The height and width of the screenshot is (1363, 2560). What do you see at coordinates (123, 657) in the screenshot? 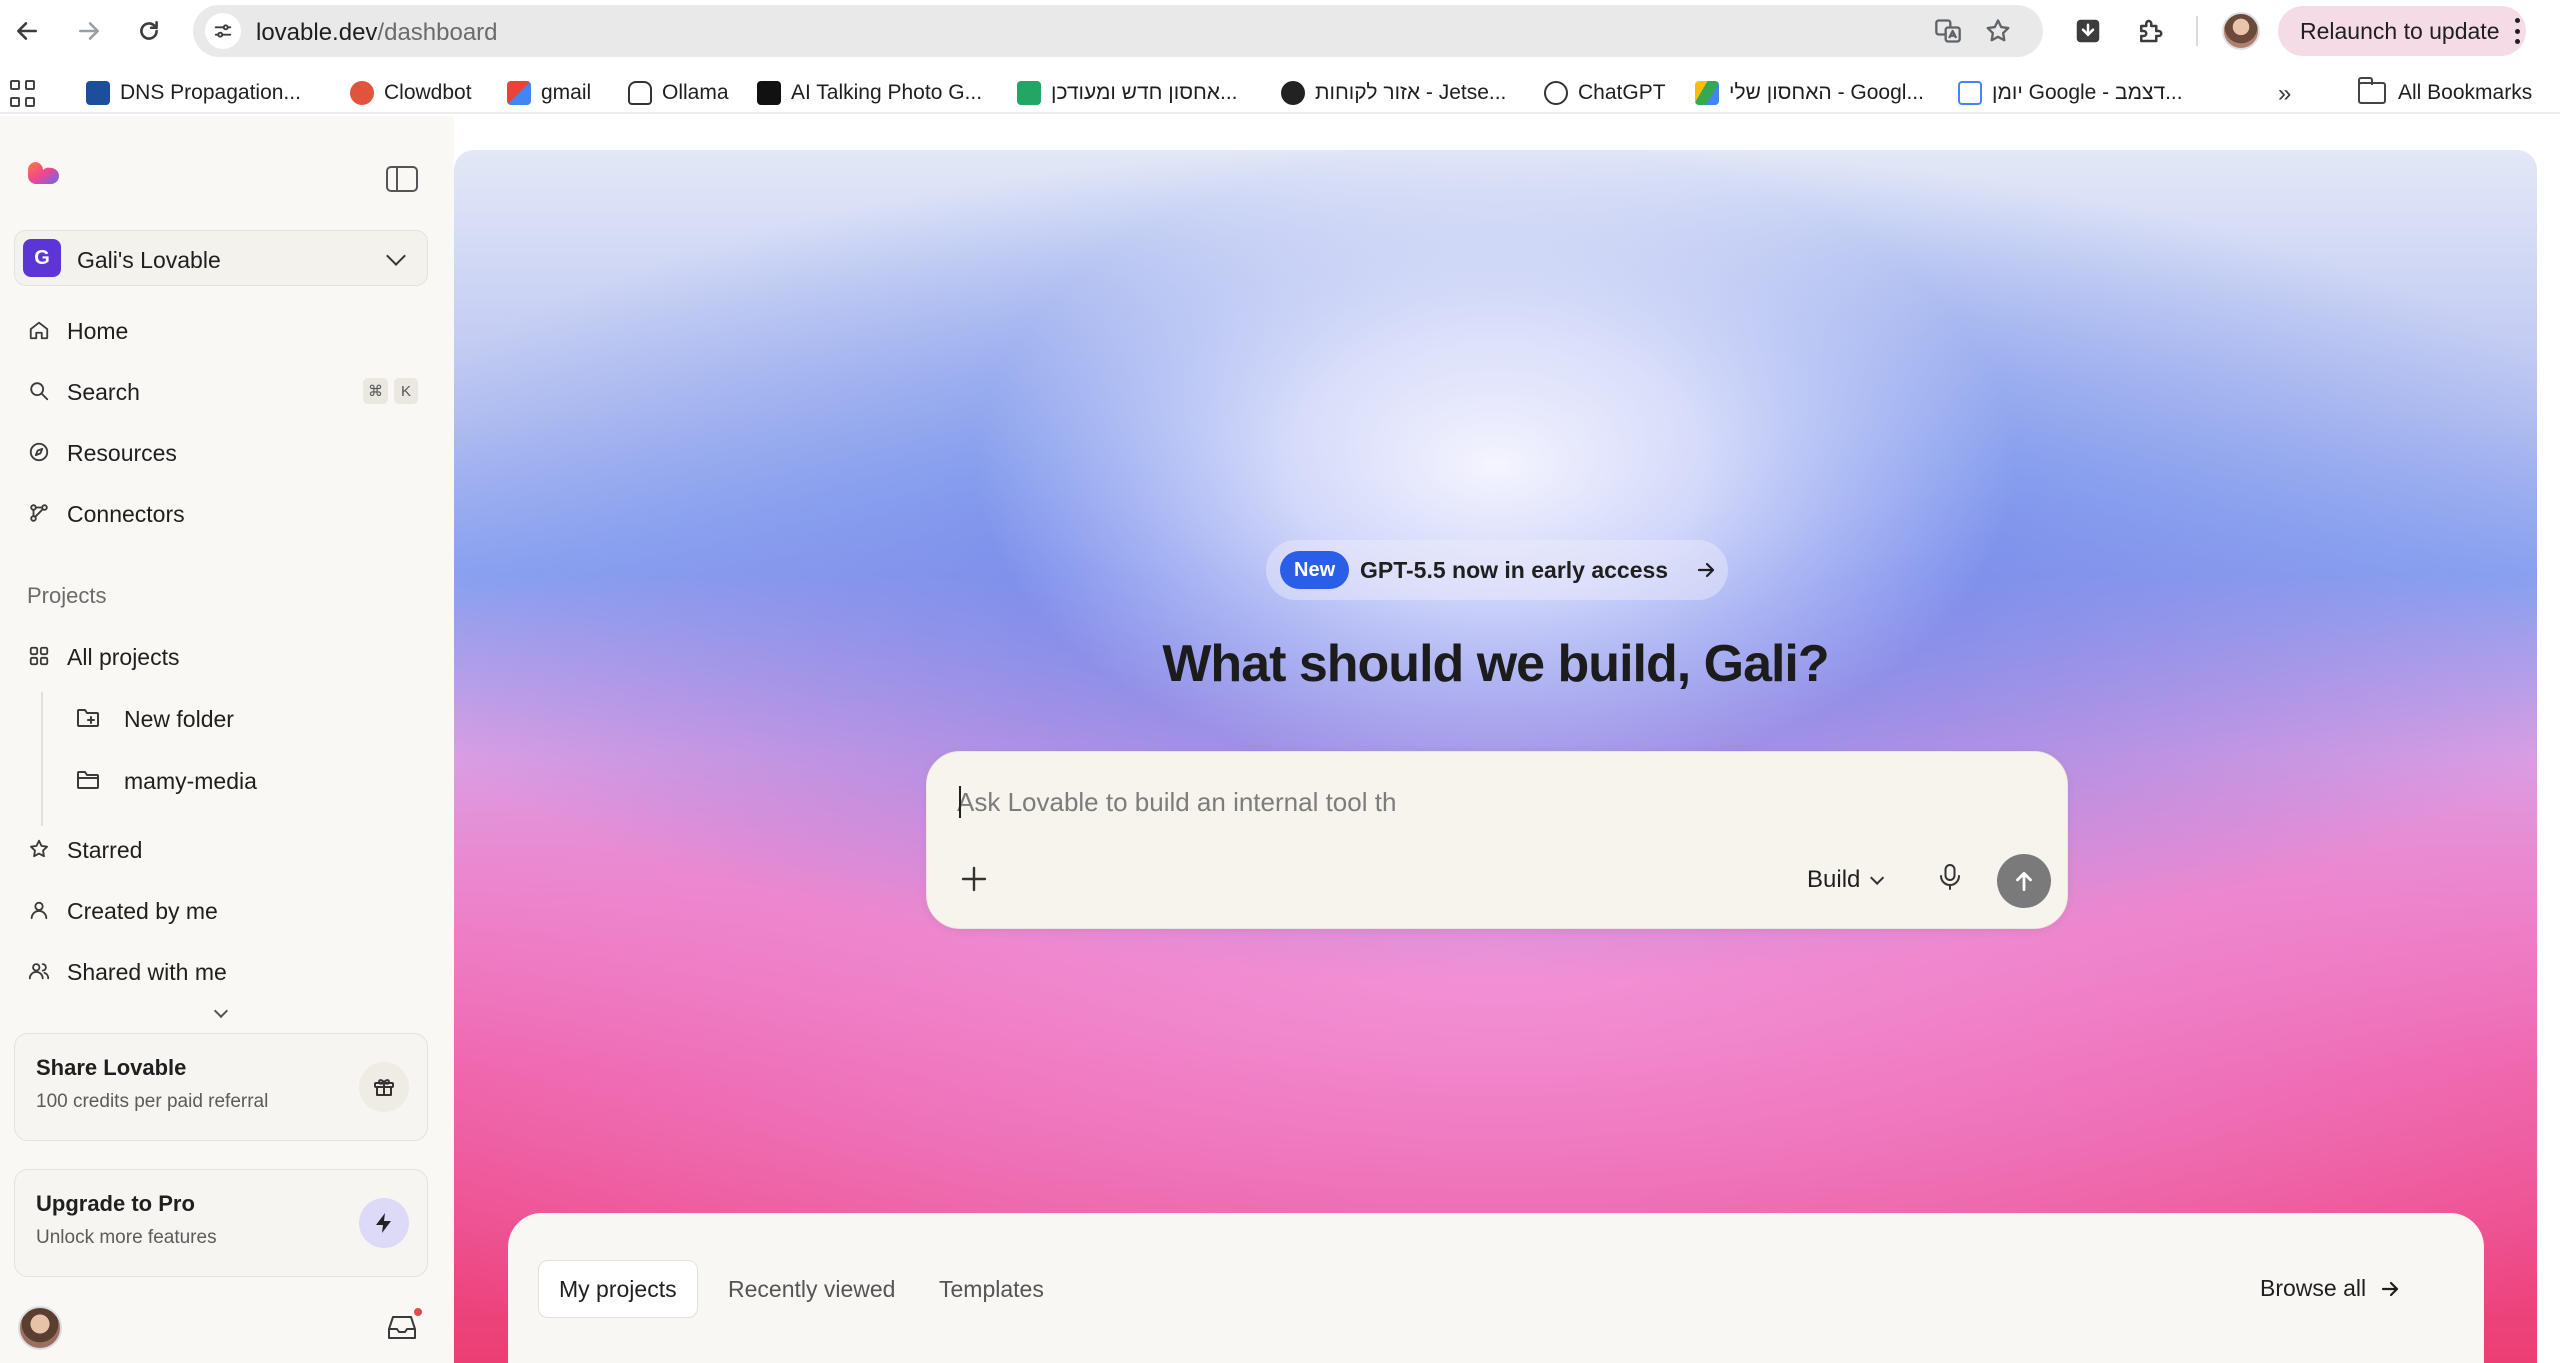
I see `sidebar-item-label: All projects` at bounding box center [123, 657].